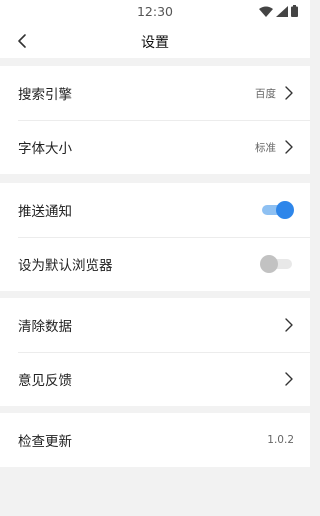 The height and width of the screenshot is (516, 320). What do you see at coordinates (155, 12) in the screenshot?
I see `status-bar: 12:30` at bounding box center [155, 12].